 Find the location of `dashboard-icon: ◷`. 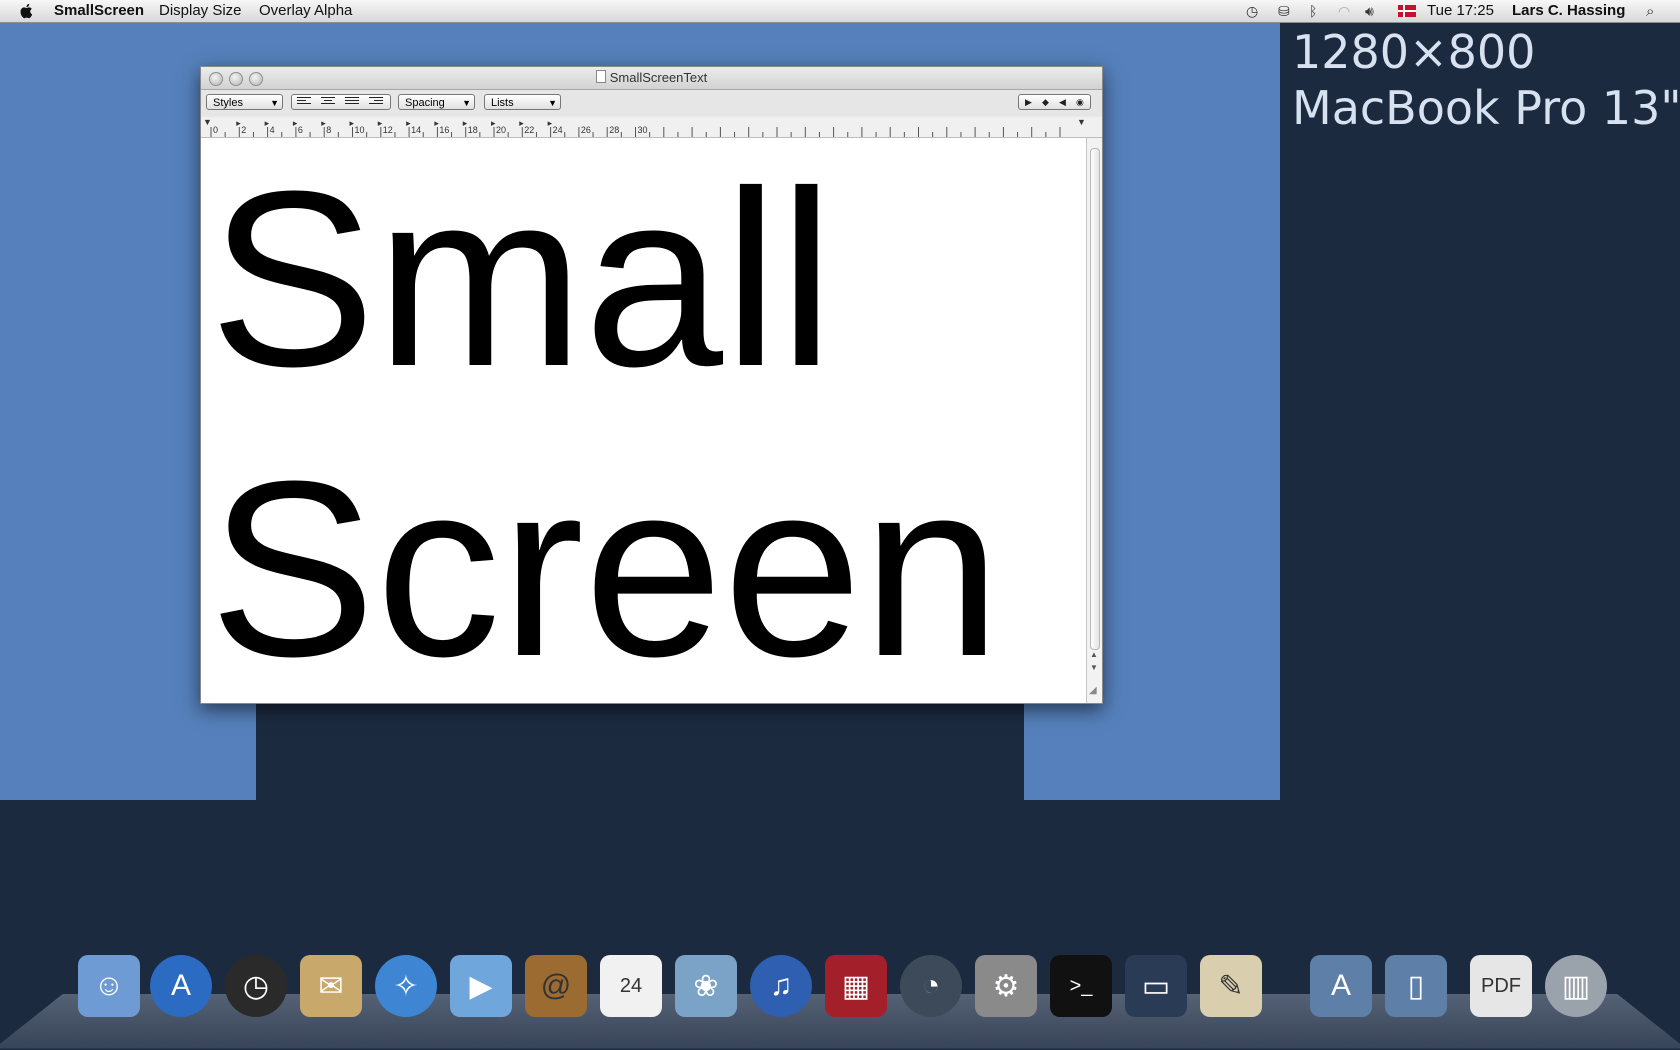

dashboard-icon: ◷ is located at coordinates (256, 986).